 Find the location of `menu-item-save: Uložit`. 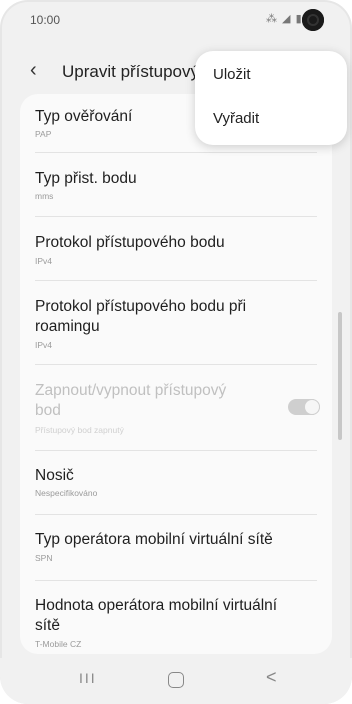

menu-item-save: Uložit is located at coordinates (232, 74).